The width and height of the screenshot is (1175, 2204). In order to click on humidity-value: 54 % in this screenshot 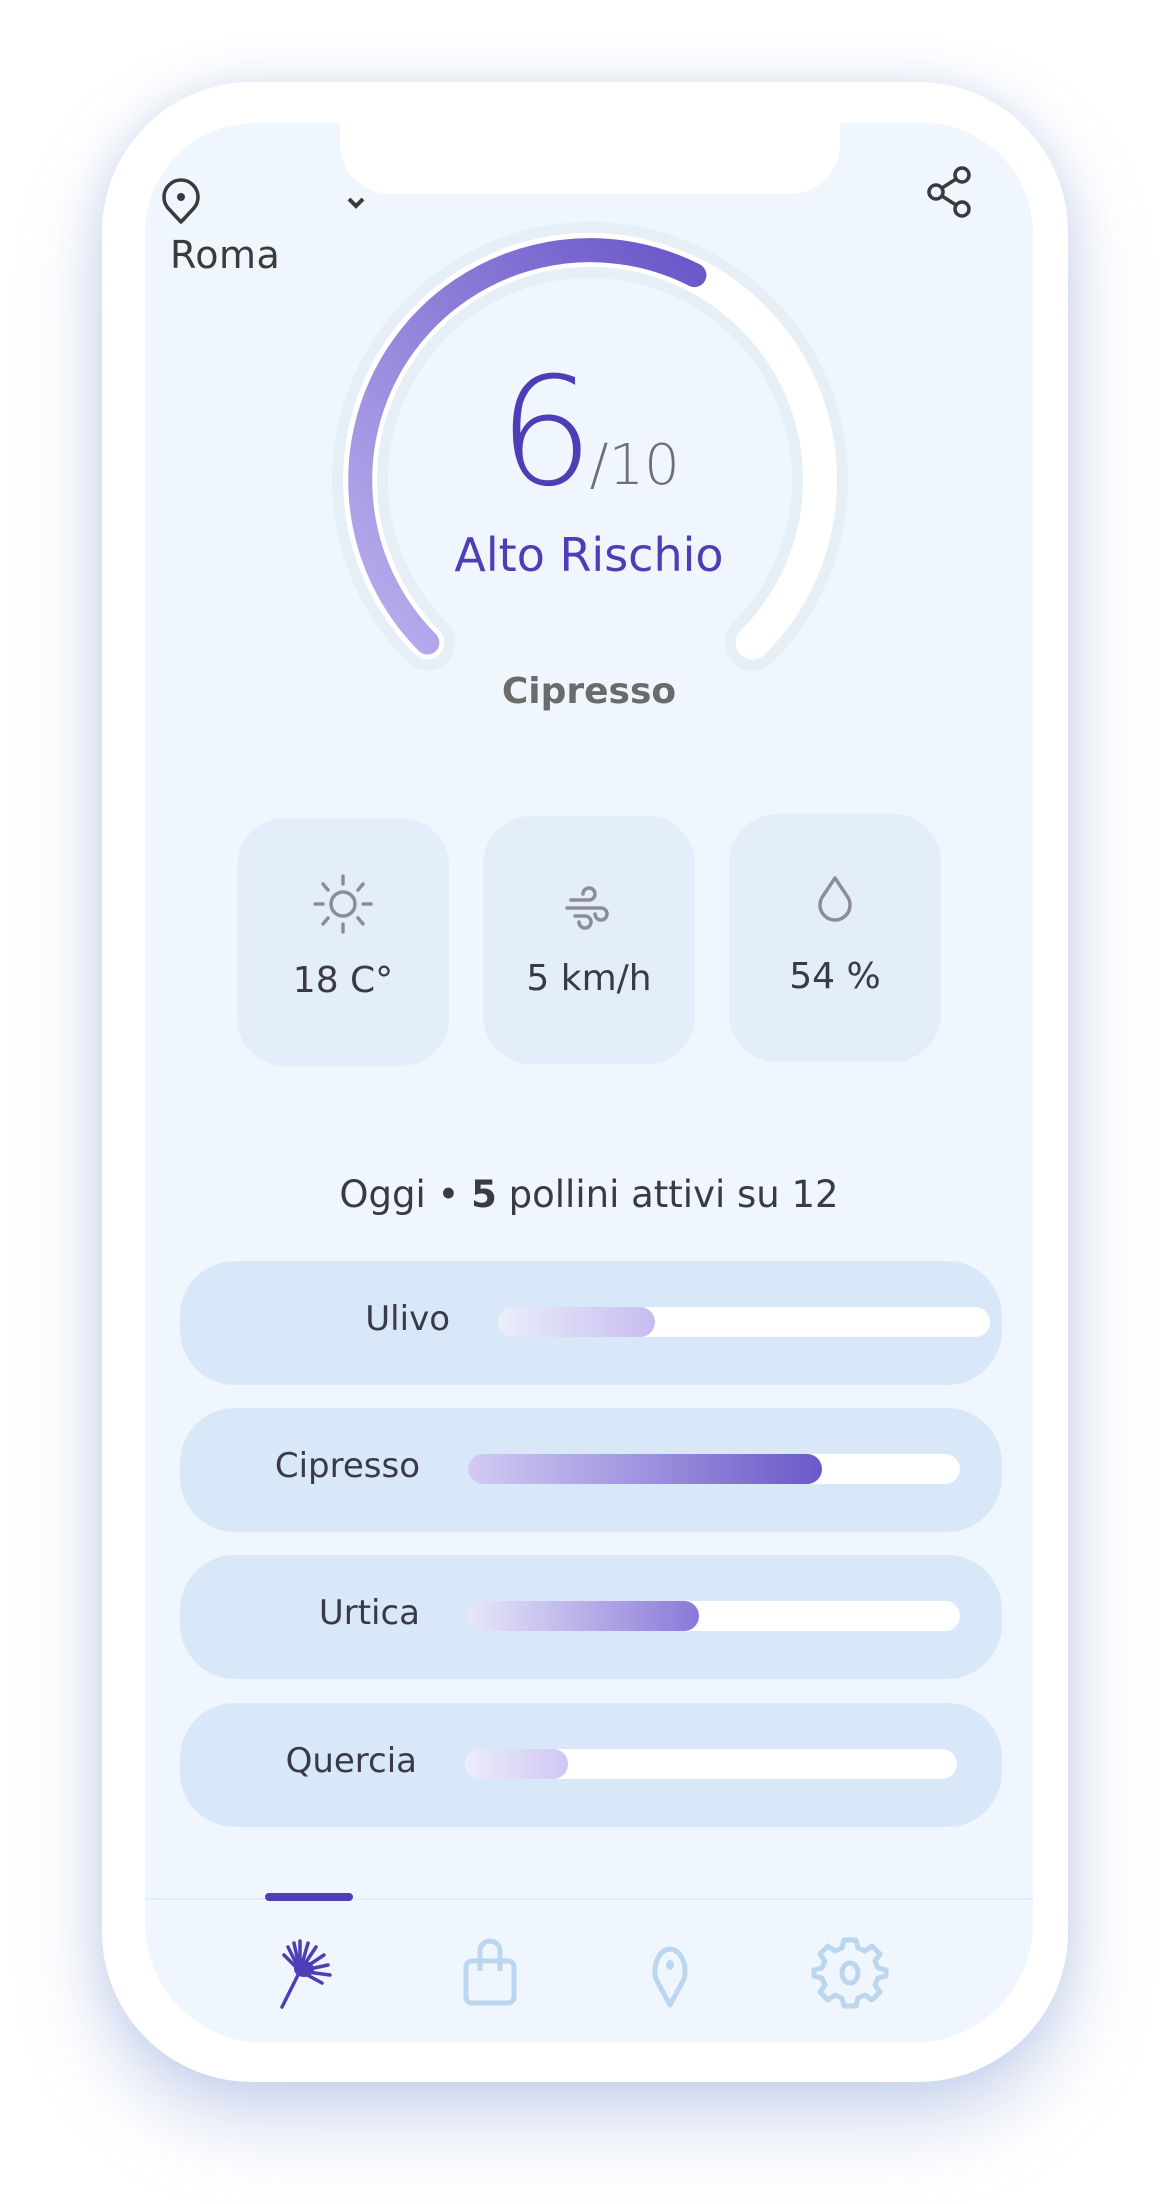, I will do `click(835, 976)`.